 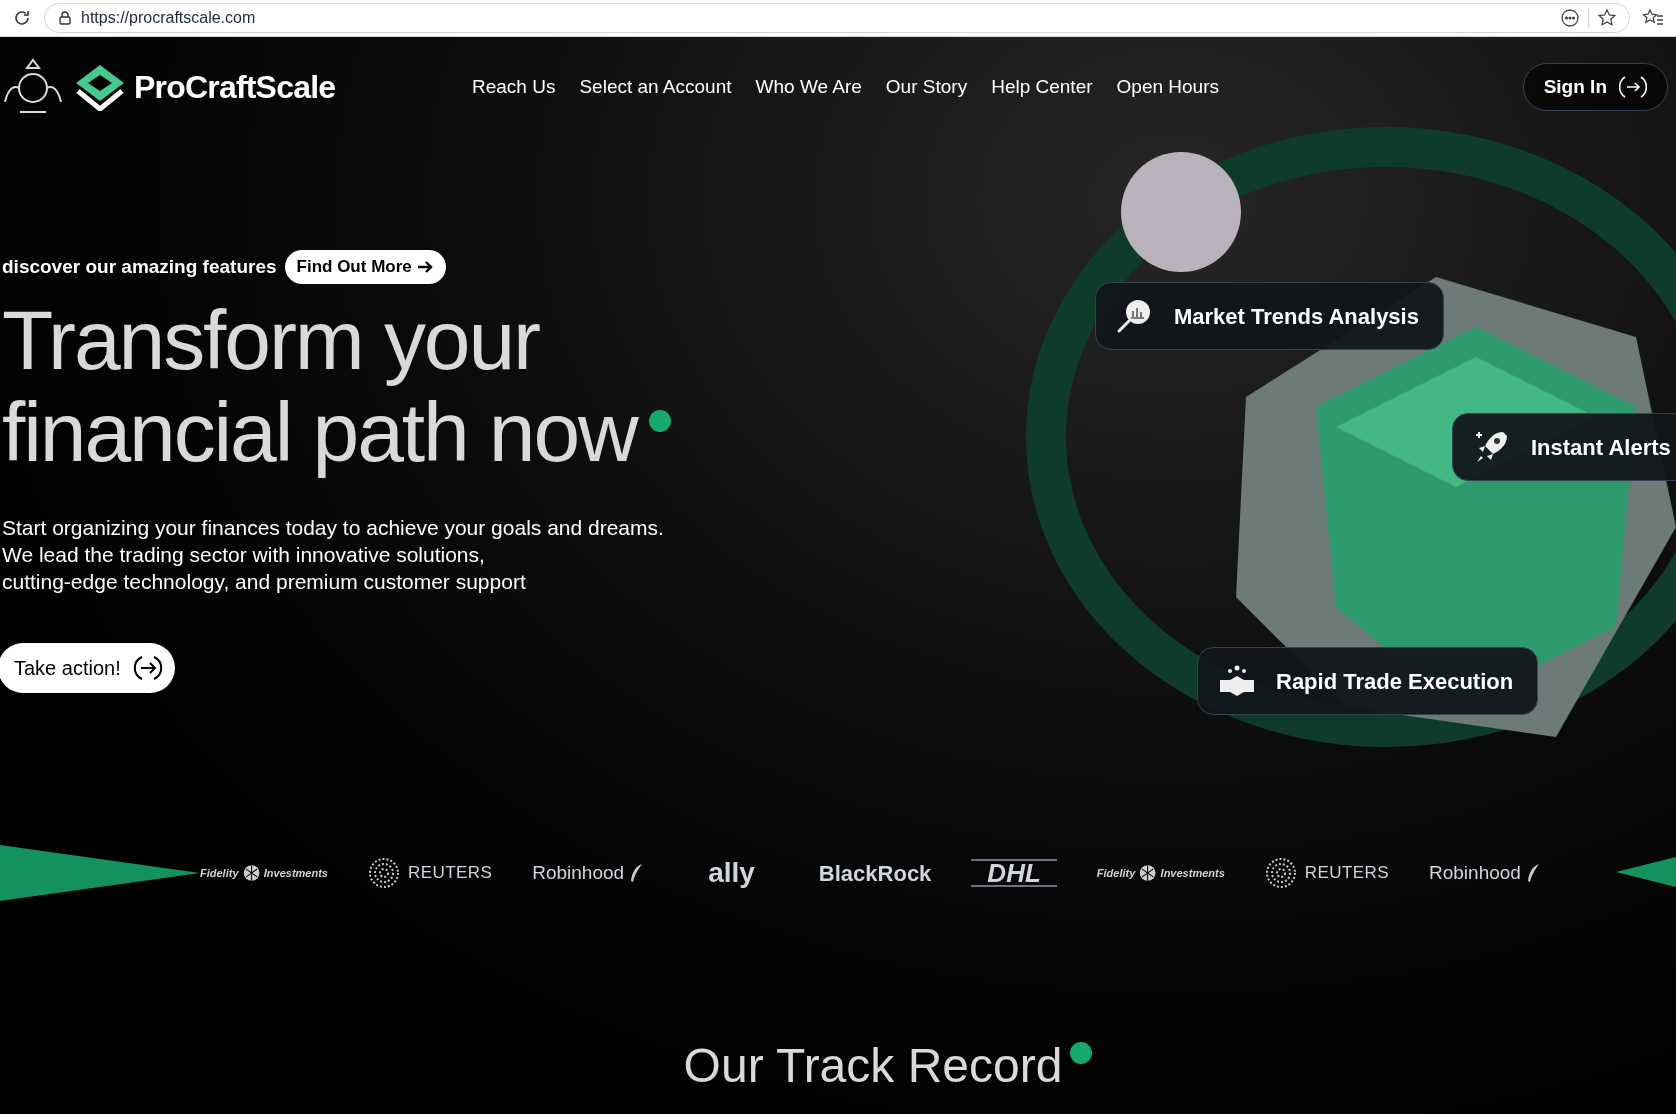 I want to click on nav-link: Reach Us, so click(x=514, y=87).